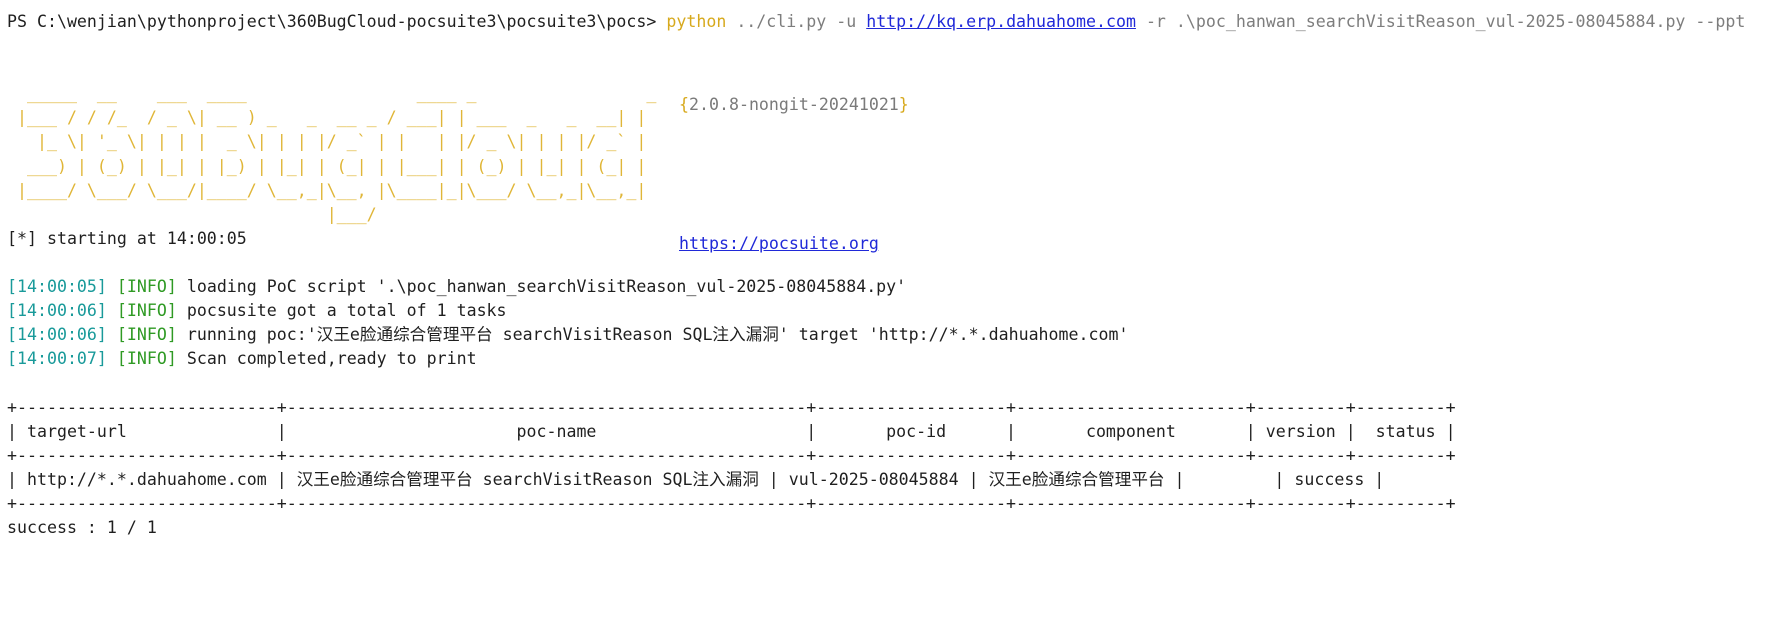  I want to click on log-time: [14:00:07], so click(57, 358).